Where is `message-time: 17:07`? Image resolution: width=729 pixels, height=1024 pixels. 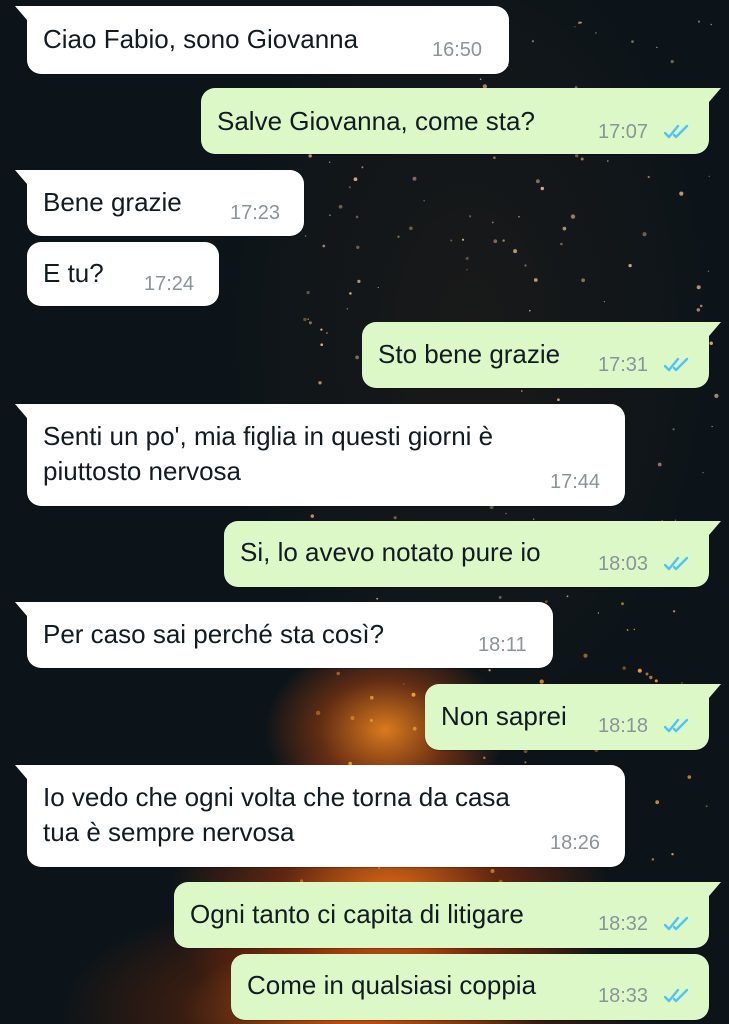 message-time: 17:07 is located at coordinates (623, 132).